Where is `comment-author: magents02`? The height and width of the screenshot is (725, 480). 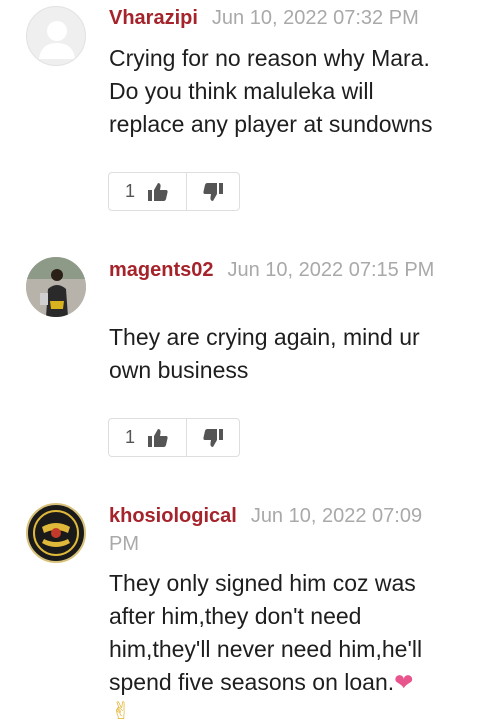
comment-author: magents02 is located at coordinates (161, 270).